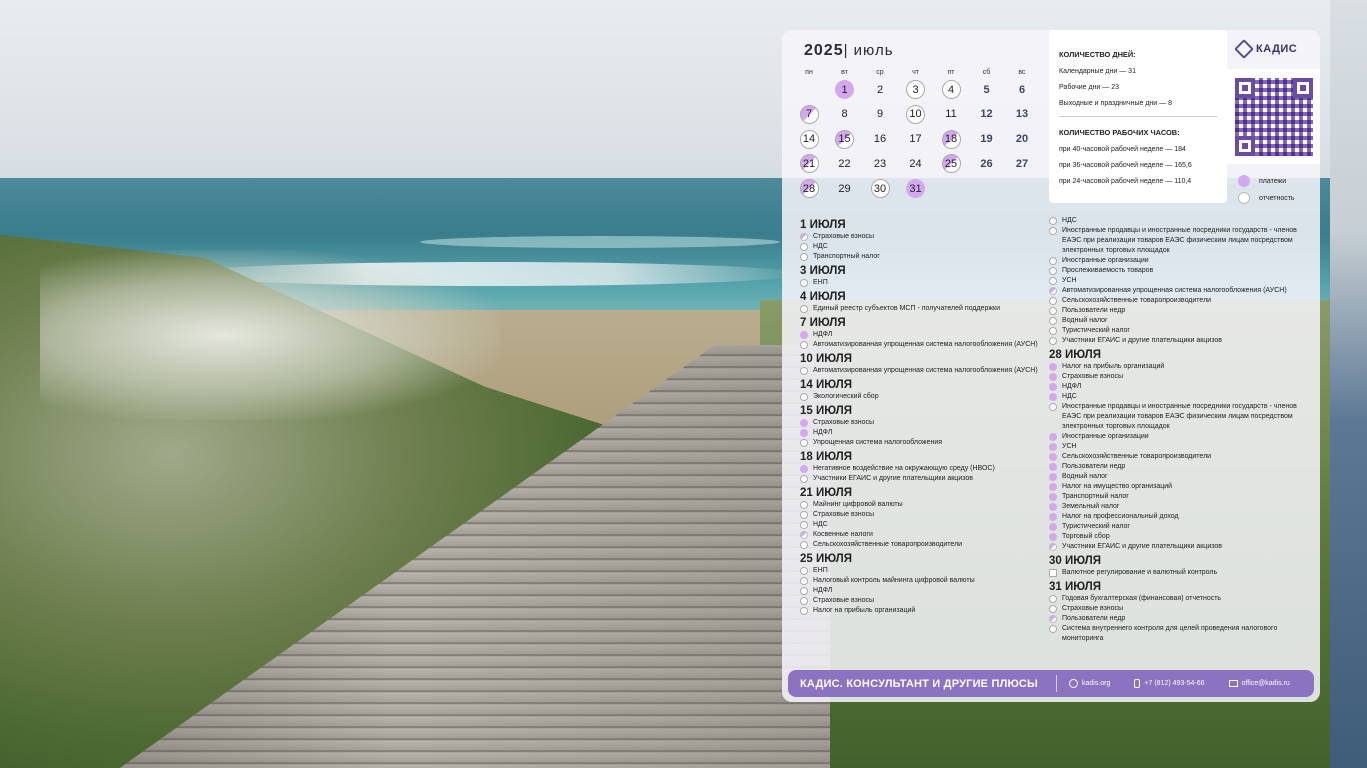  I want to click on calendar-day: 27, so click(1022, 163).